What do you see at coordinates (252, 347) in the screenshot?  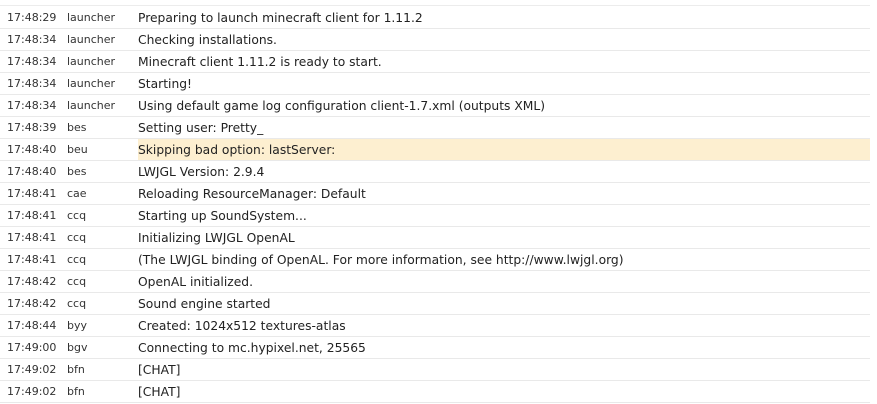 I see `log-message: Connecting to mc.hypixel.net, 25565` at bounding box center [252, 347].